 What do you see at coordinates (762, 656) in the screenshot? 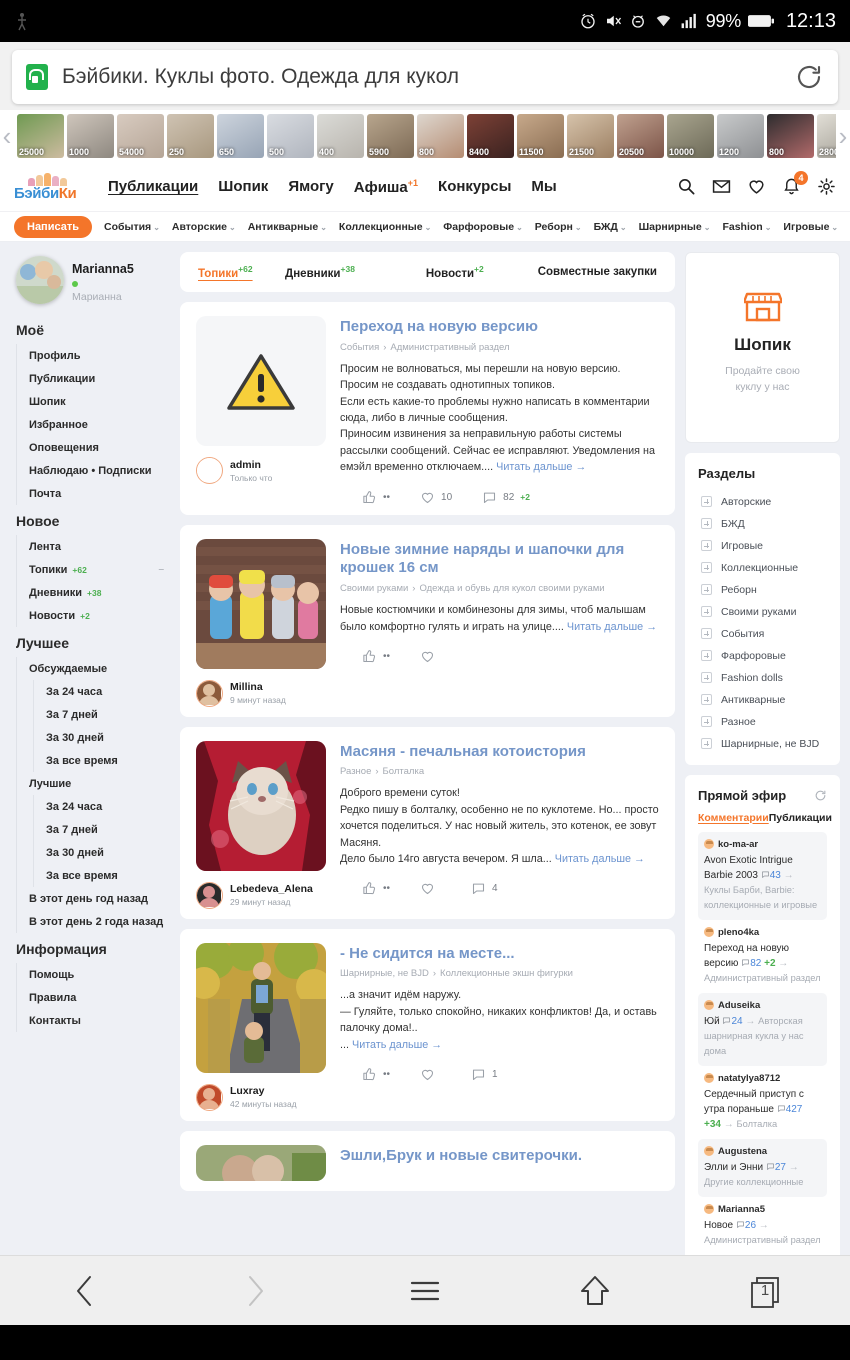
I see `section-item: Фарфоровые` at bounding box center [762, 656].